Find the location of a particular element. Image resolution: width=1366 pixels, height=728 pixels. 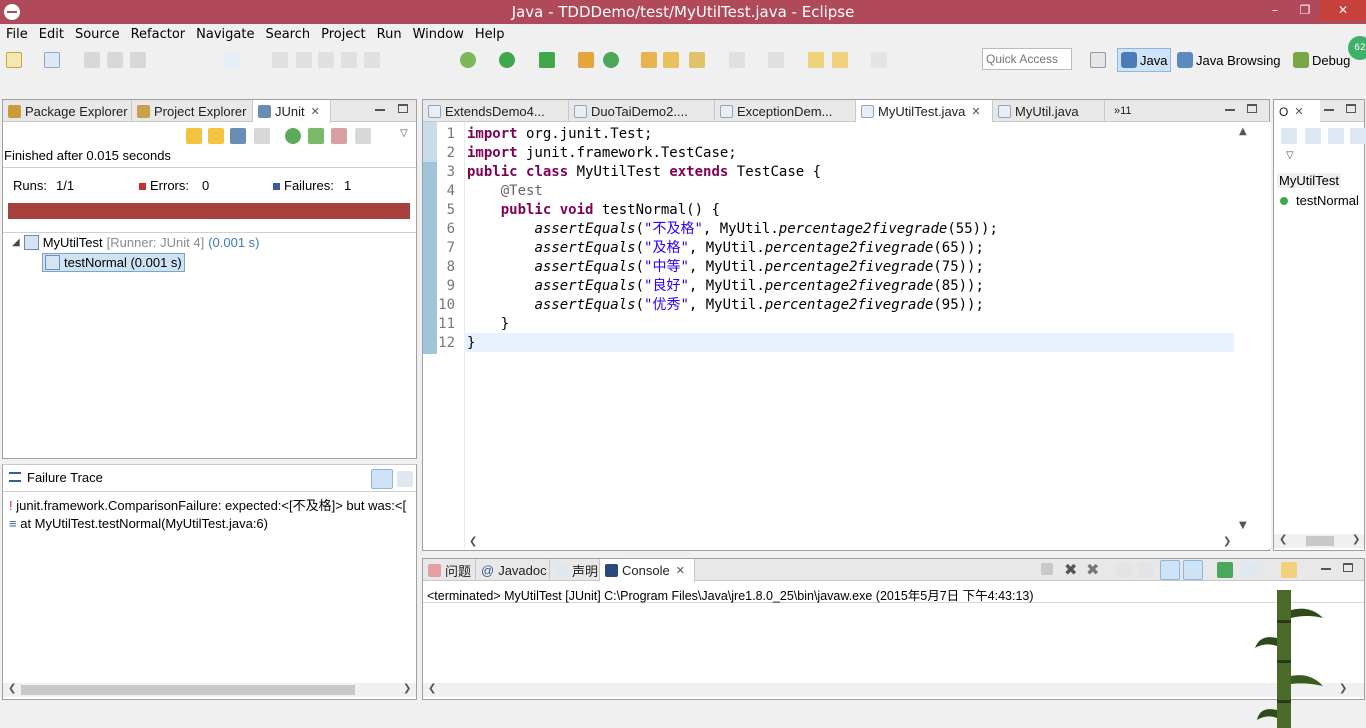

tab-myutiltest: MyUtilTest.java ✕ is located at coordinates (924, 111).